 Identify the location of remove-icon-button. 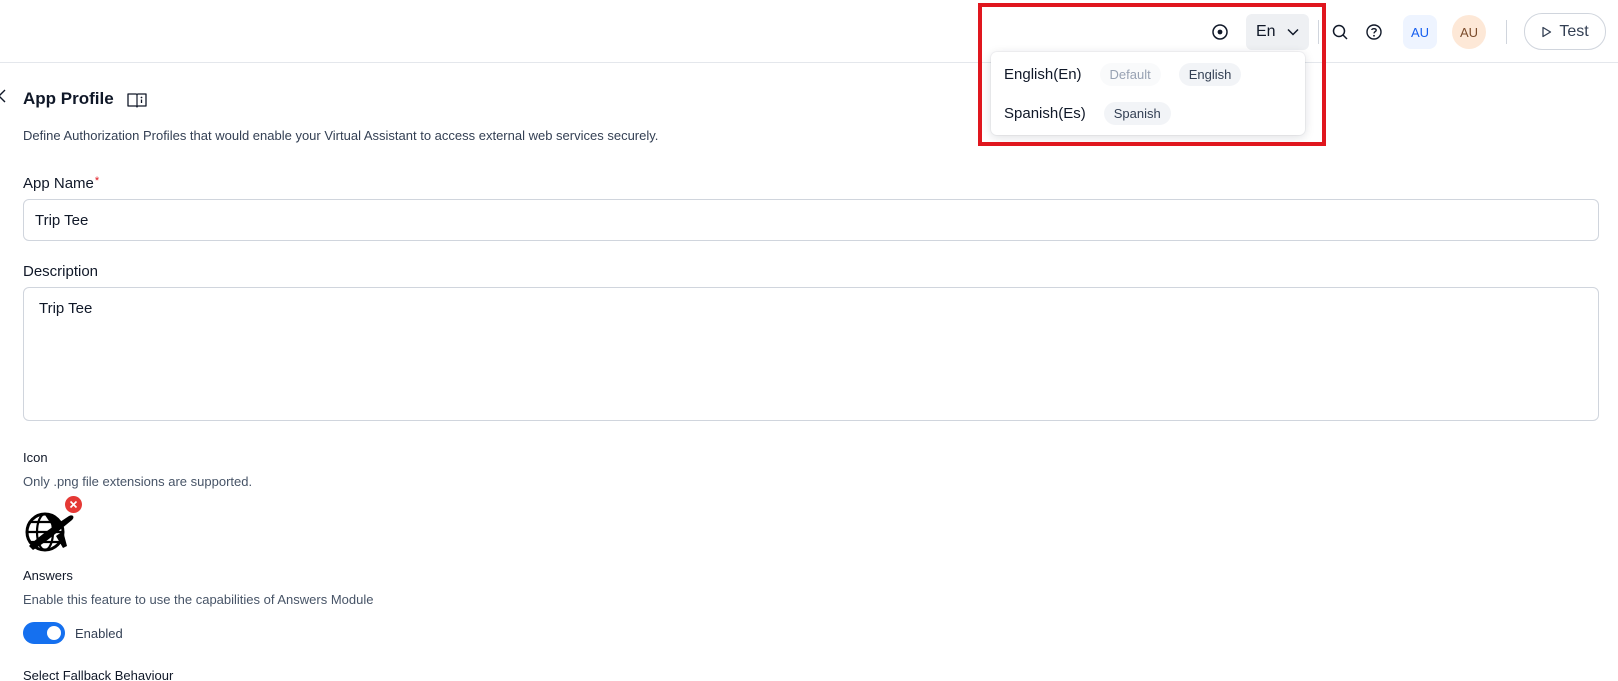
(73, 504).